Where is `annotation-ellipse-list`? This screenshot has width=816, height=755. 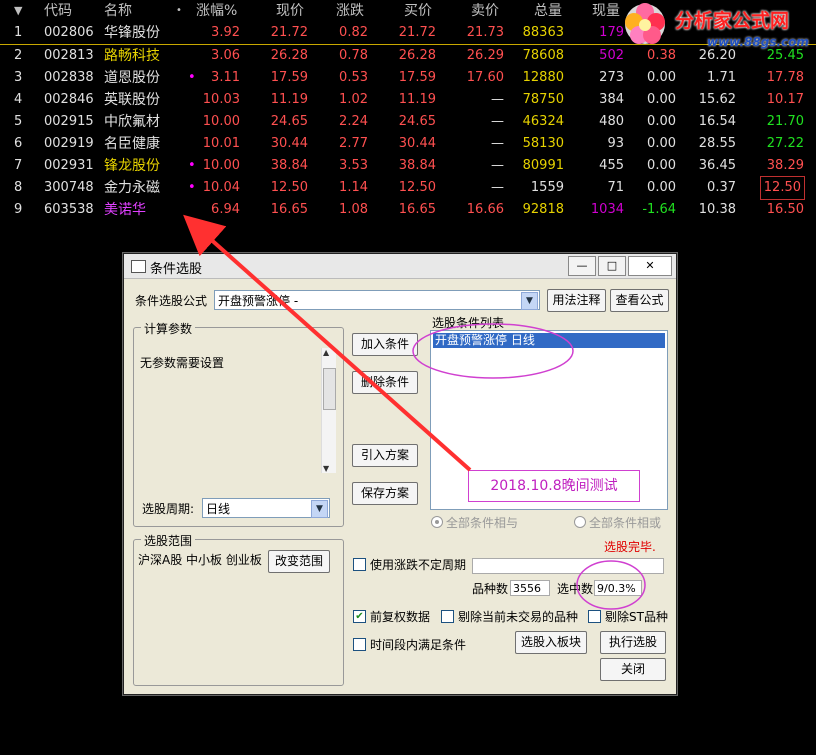
annotation-ellipse-list is located at coordinates (493, 351).